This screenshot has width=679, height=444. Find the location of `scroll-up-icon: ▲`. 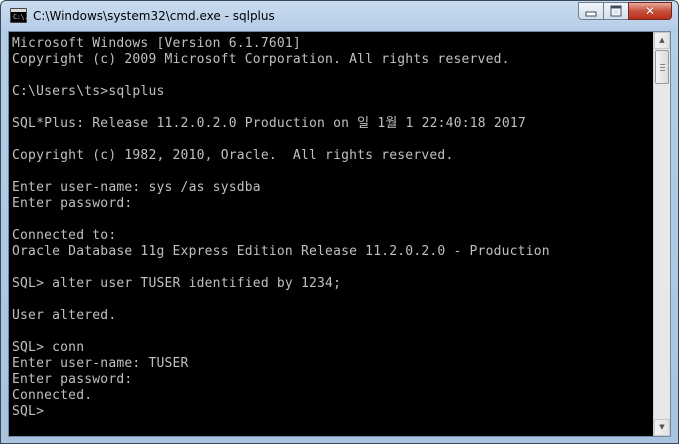

scroll-up-icon: ▲ is located at coordinates (662, 40).